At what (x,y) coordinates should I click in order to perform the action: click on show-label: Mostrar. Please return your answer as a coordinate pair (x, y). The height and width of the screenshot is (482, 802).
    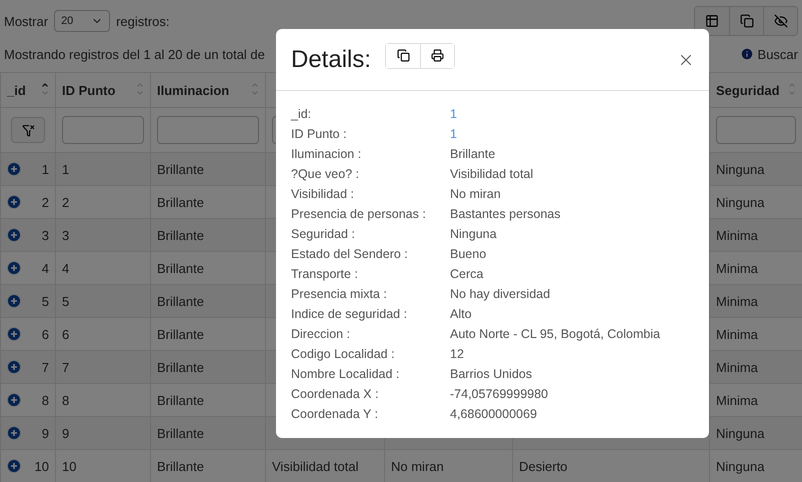
    Looking at the image, I should click on (26, 21).